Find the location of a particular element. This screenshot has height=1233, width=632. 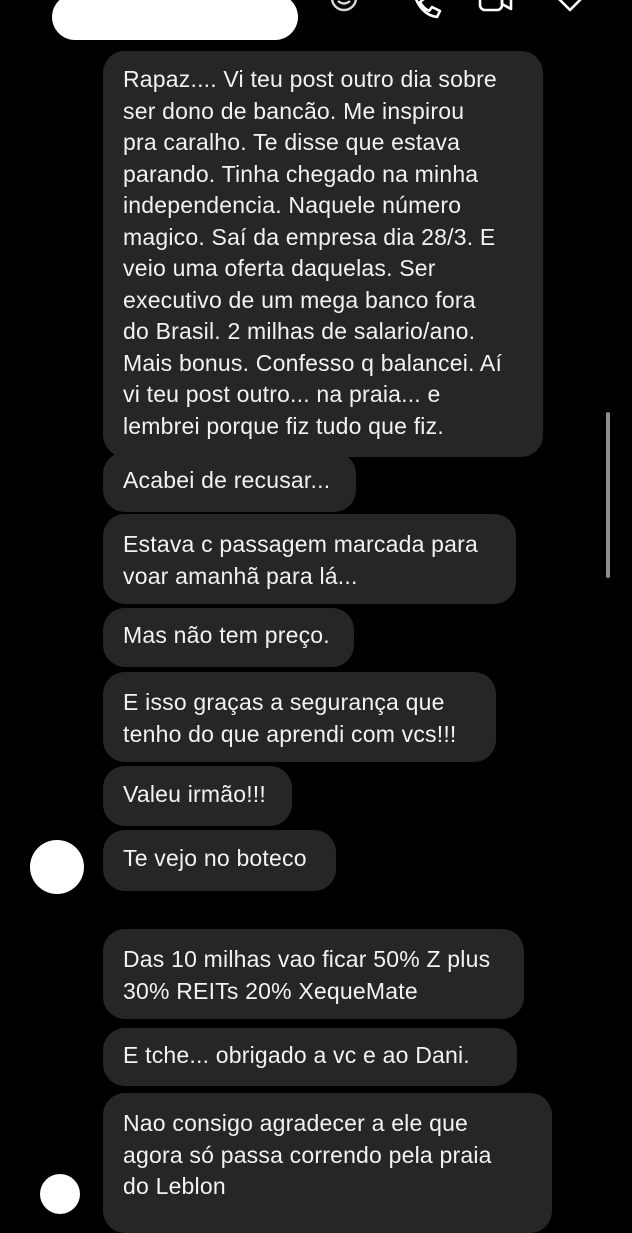

video-icon is located at coordinates (496, 10).